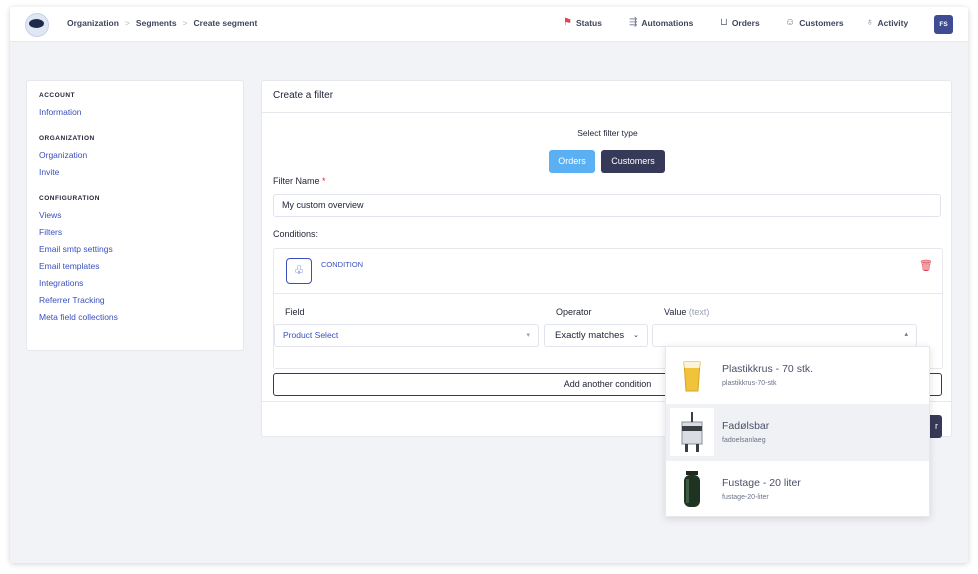  Describe the element at coordinates (797, 375) in the screenshot. I see `dropdown-option: Plastikkrus - 70 stk. plastikkrus-70-stk` at that location.